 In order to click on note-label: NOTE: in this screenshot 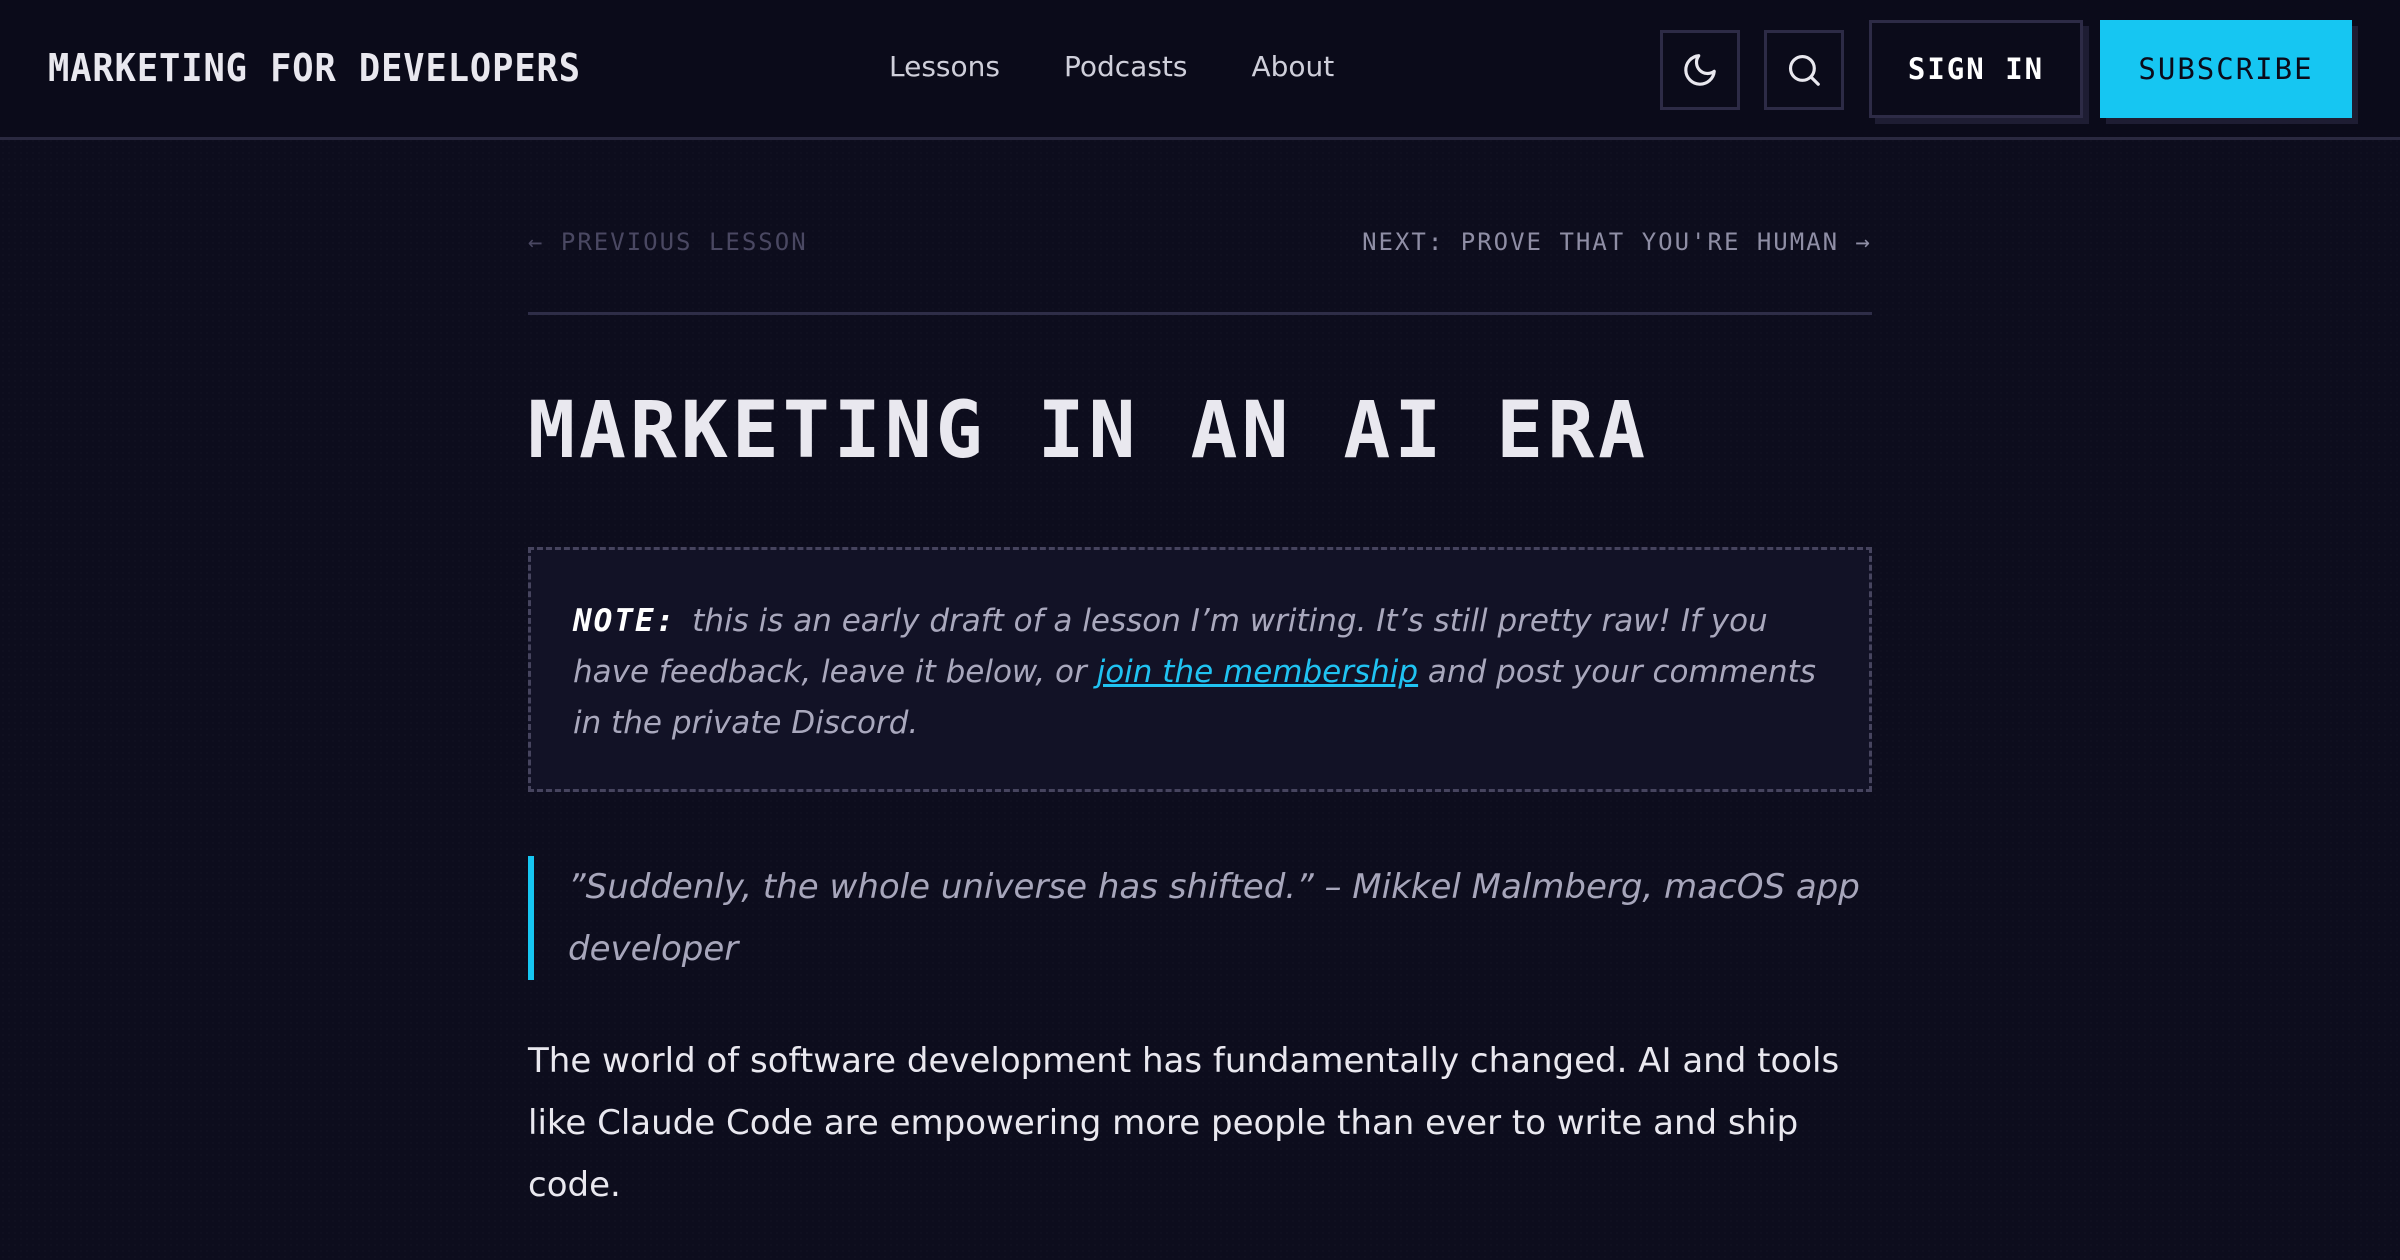, I will do `click(625, 621)`.